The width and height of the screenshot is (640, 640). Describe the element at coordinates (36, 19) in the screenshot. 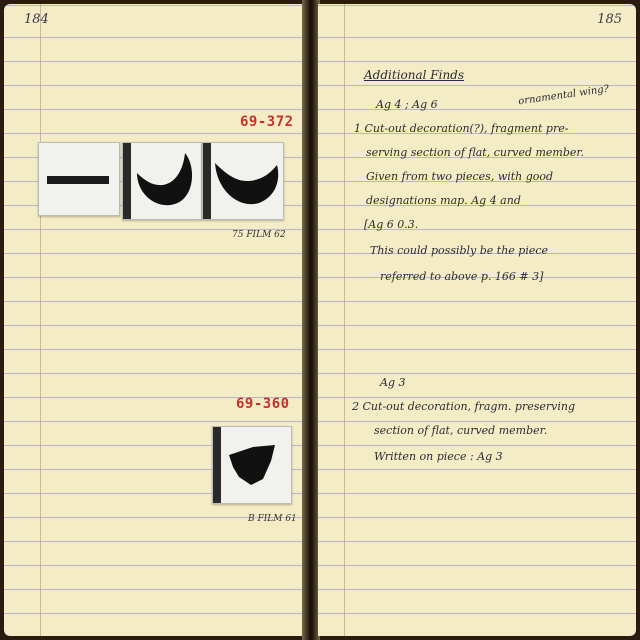

I see `left-page-number: 184` at that location.